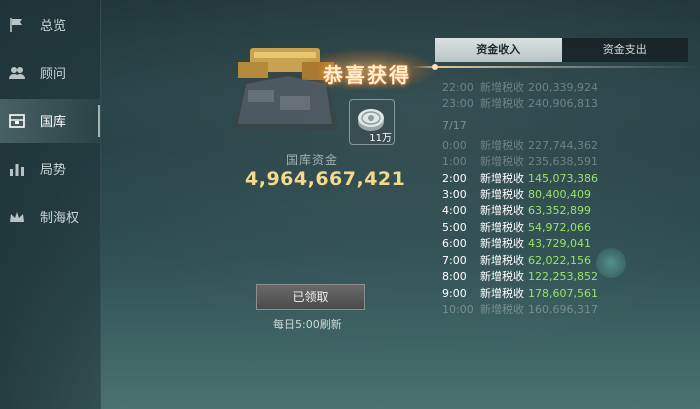 The height and width of the screenshot is (409, 700). I want to click on sidebar-item-label: 国库, so click(53, 122).